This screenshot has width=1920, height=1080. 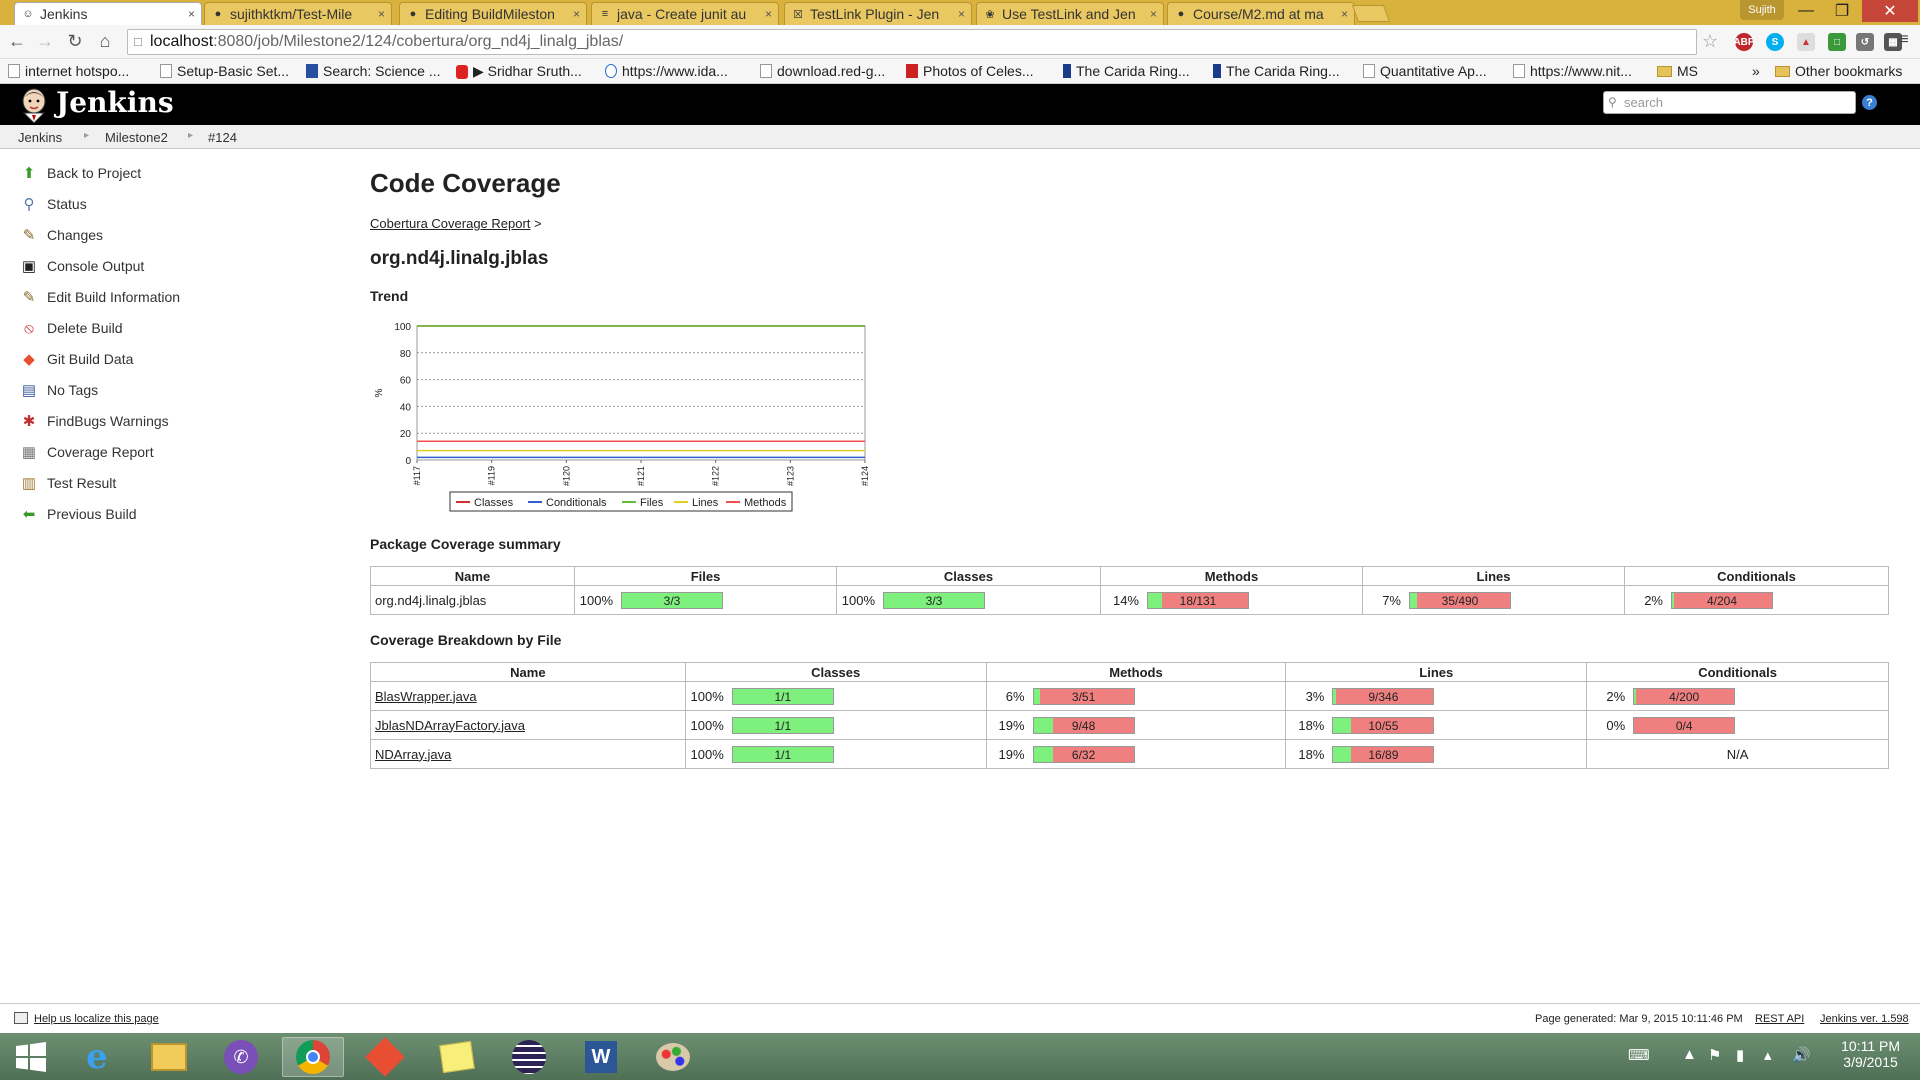 What do you see at coordinates (21, 1018) in the screenshot?
I see `localize-icon` at bounding box center [21, 1018].